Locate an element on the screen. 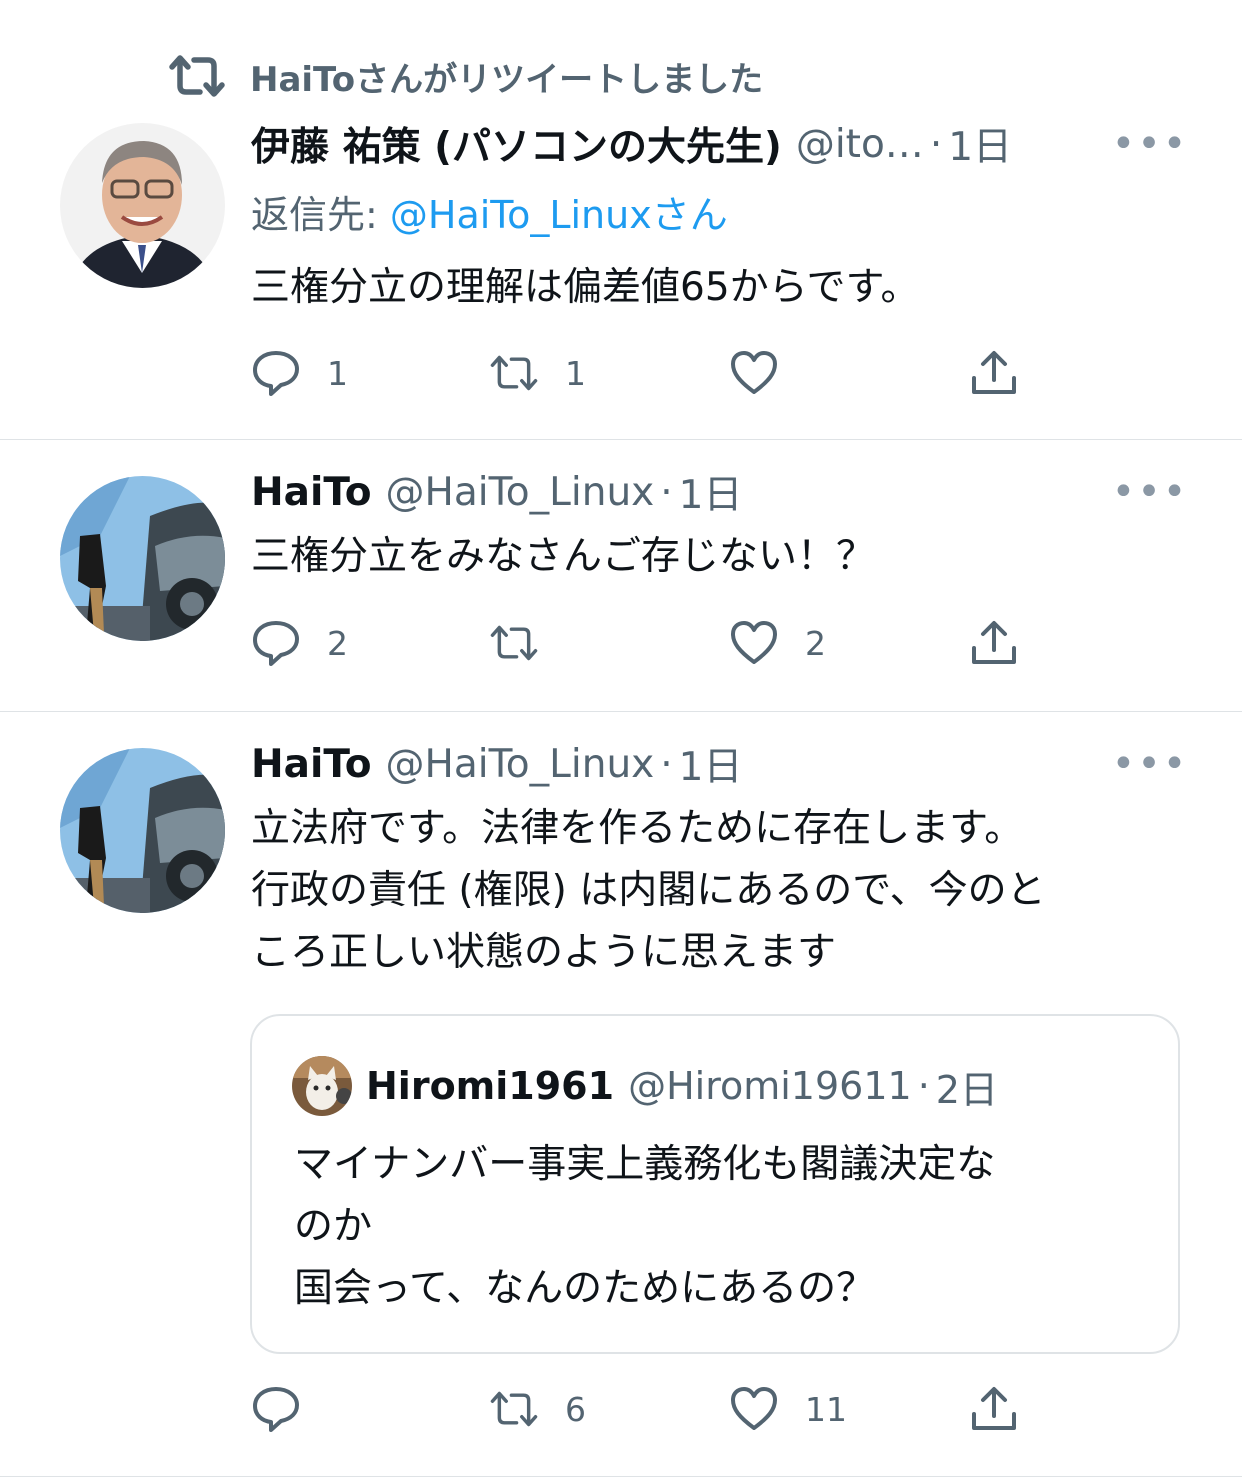 This screenshot has height=1477, width=1242. reply-prefix: 返信先: is located at coordinates (320, 215).